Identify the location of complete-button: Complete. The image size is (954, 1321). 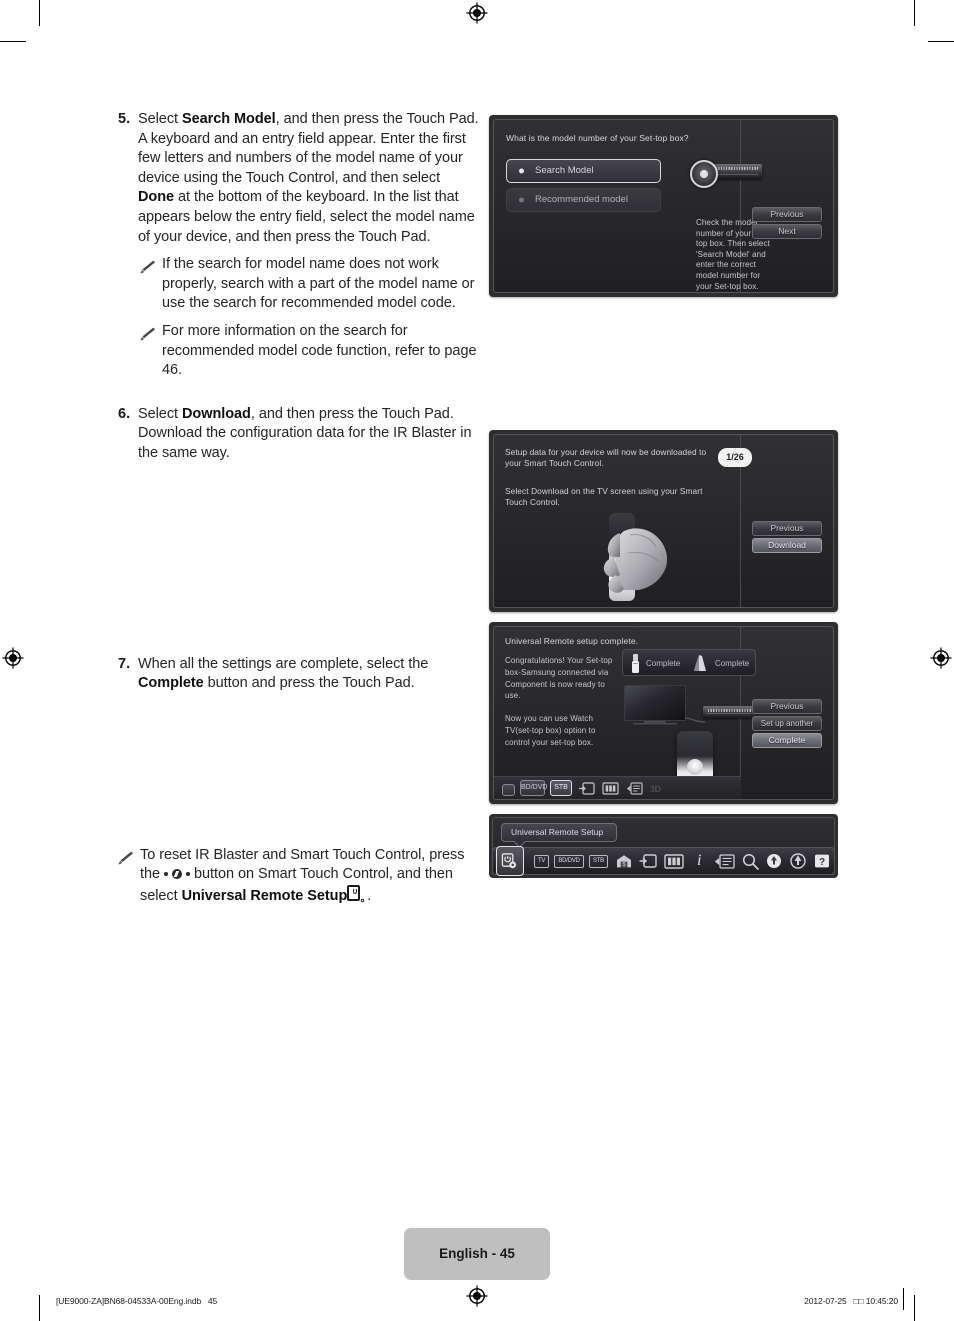
(787, 740).